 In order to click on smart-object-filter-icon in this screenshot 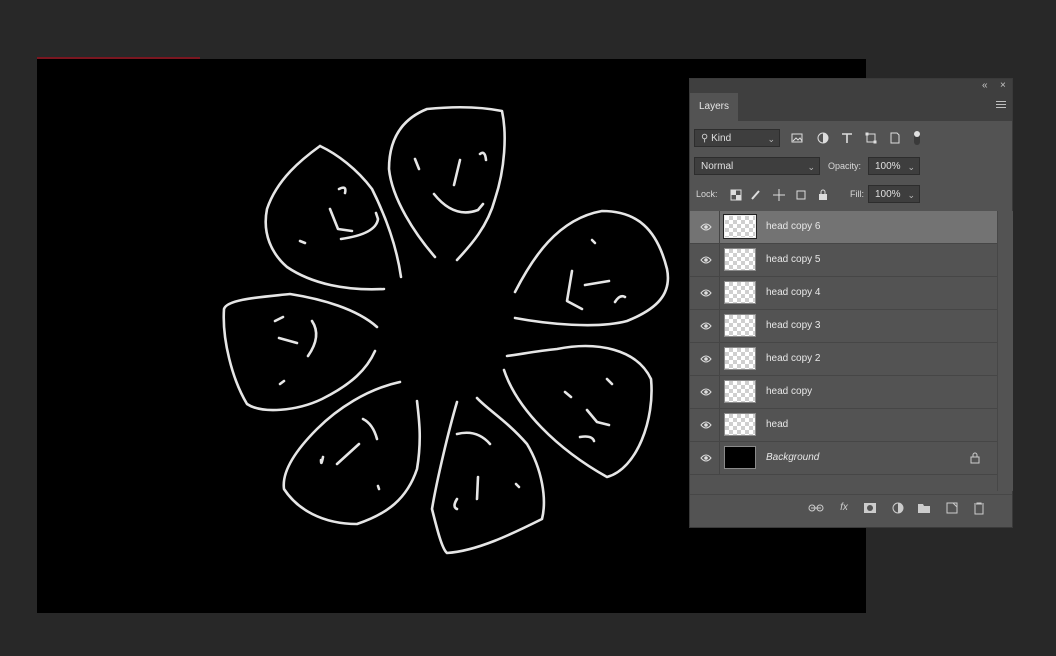, I will do `click(895, 138)`.